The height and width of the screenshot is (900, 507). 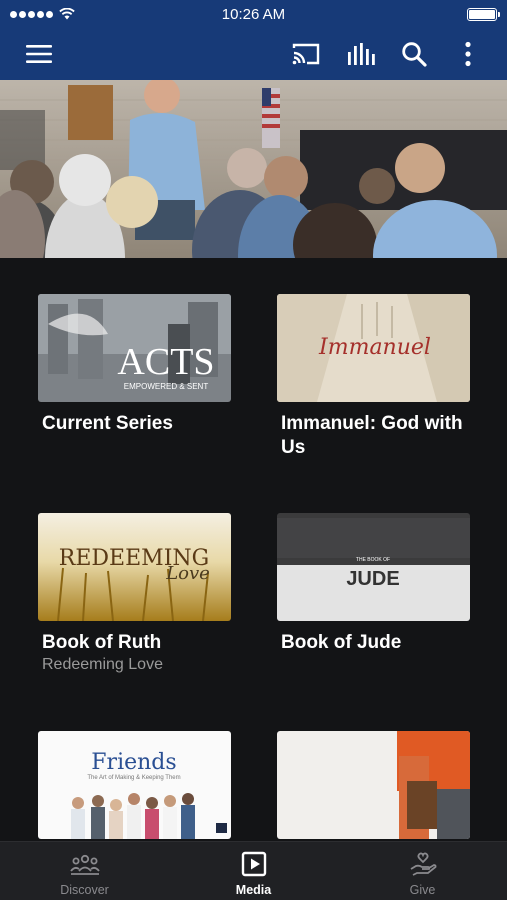 What do you see at coordinates (102, 642) in the screenshot?
I see `series-title: Book of Ruth` at bounding box center [102, 642].